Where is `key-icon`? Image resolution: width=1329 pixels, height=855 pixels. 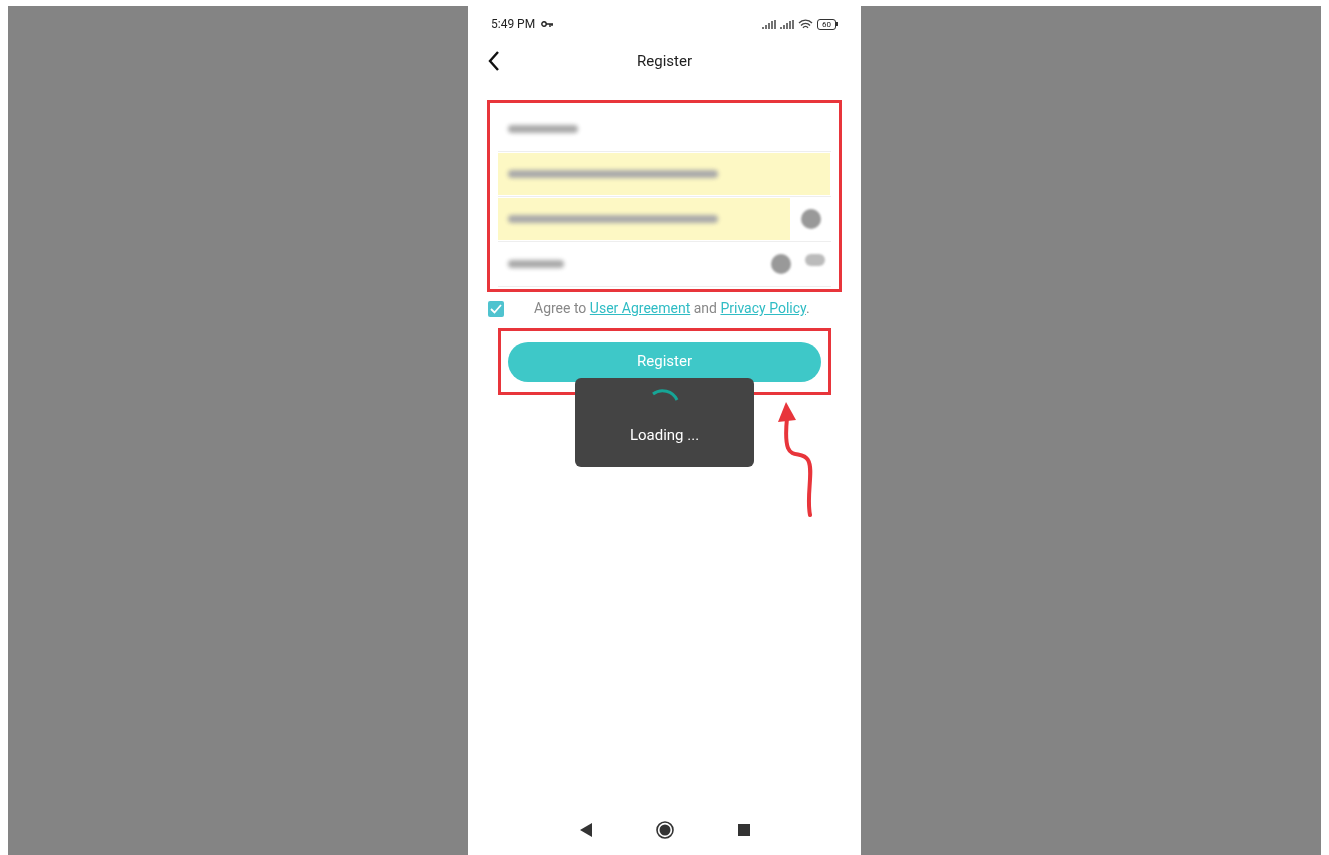 key-icon is located at coordinates (547, 24).